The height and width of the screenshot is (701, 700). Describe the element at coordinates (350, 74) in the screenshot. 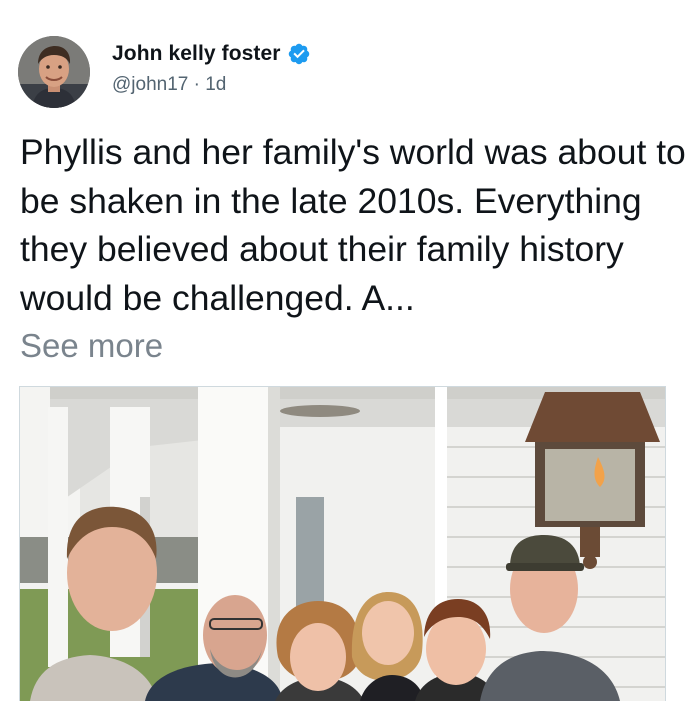

I see `post-header: John kelly foster @john17 · 1d` at that location.